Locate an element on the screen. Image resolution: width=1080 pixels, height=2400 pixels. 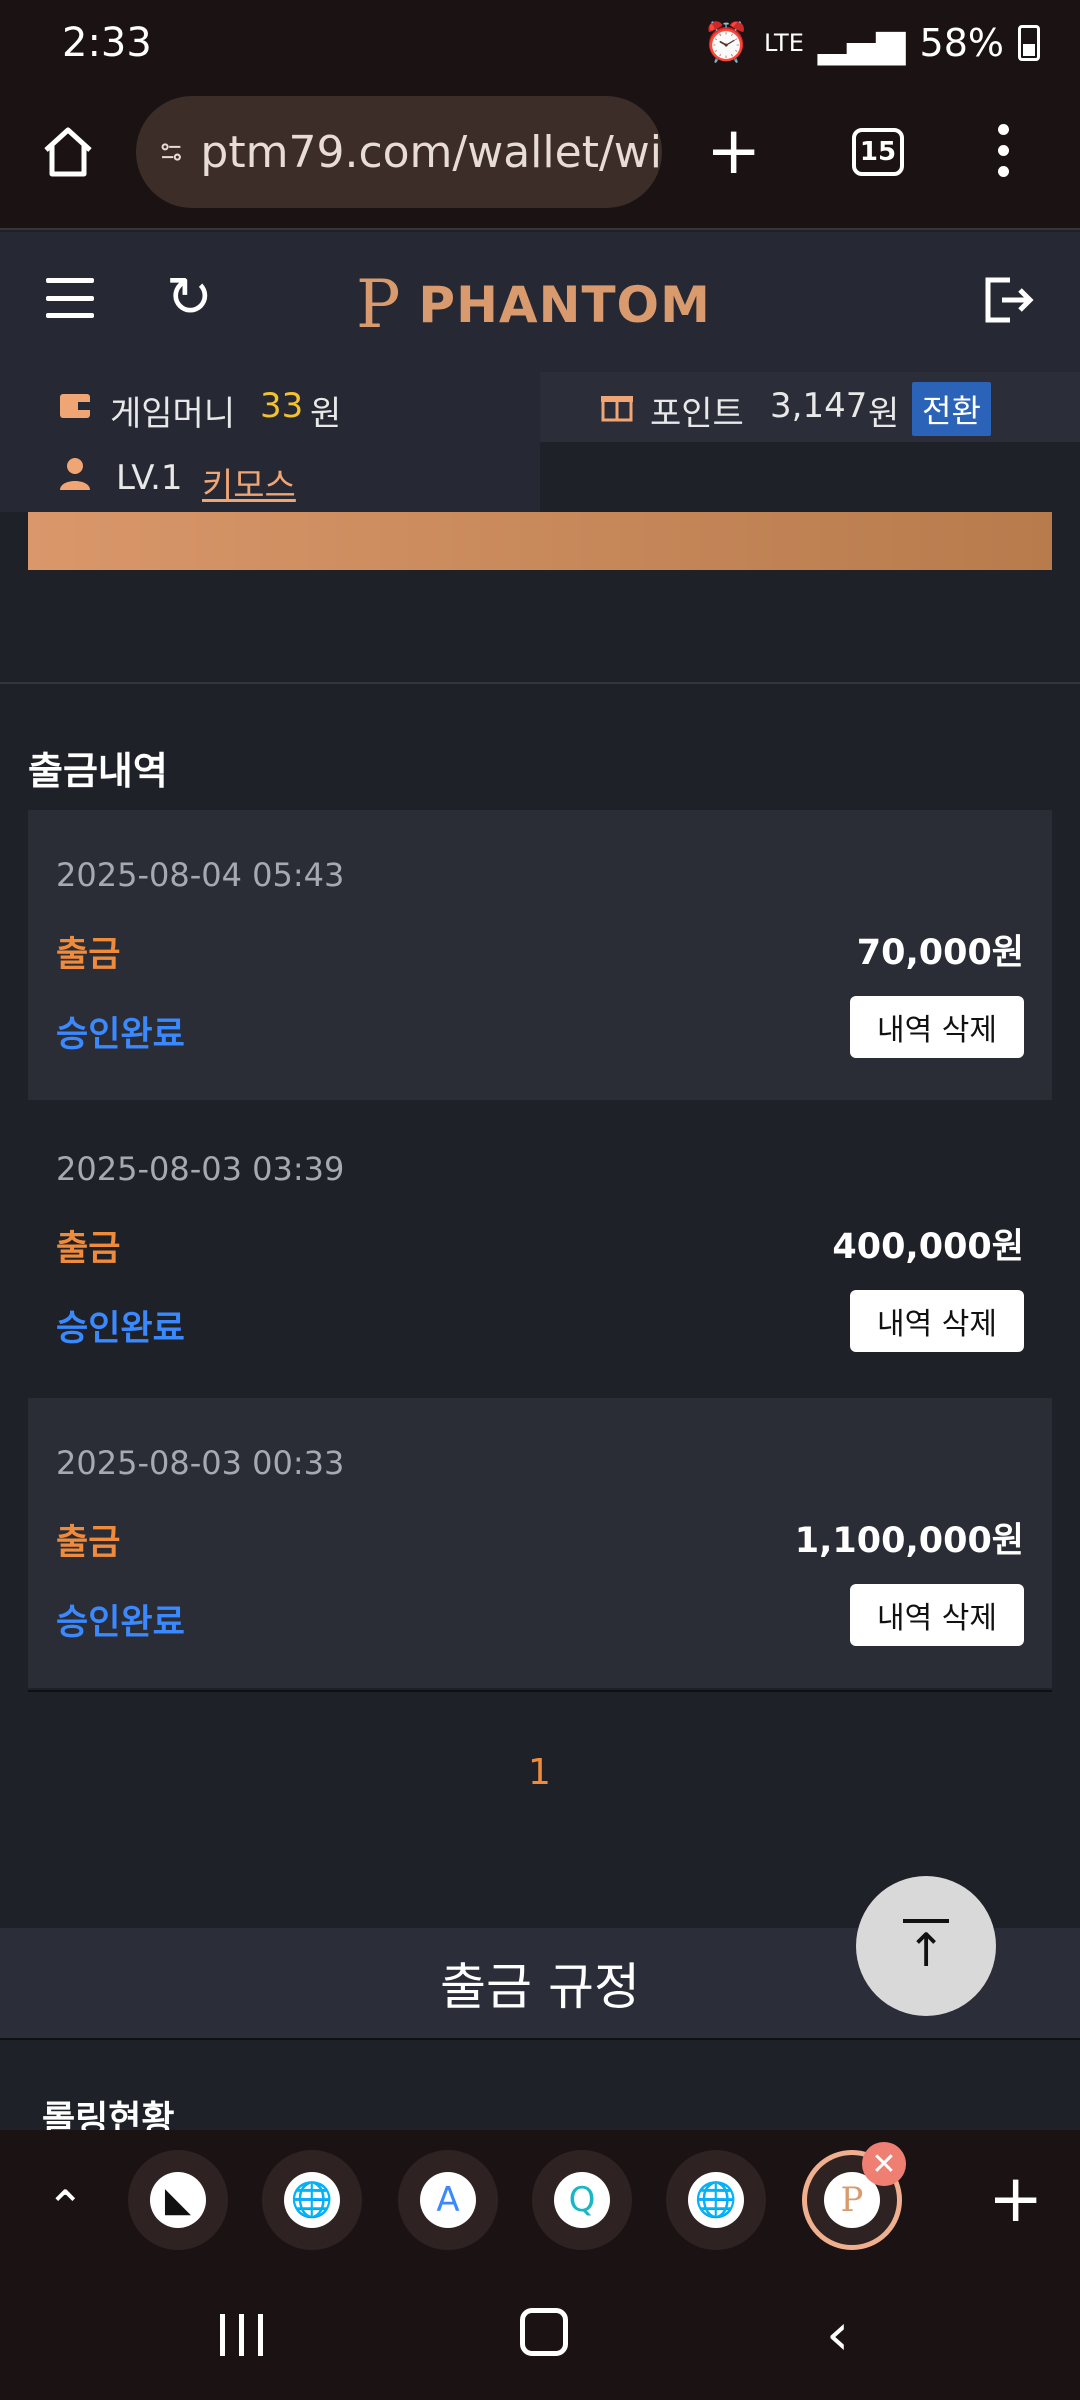
withdraw-rules-title: 출금 규정 is located at coordinates (540, 1987).